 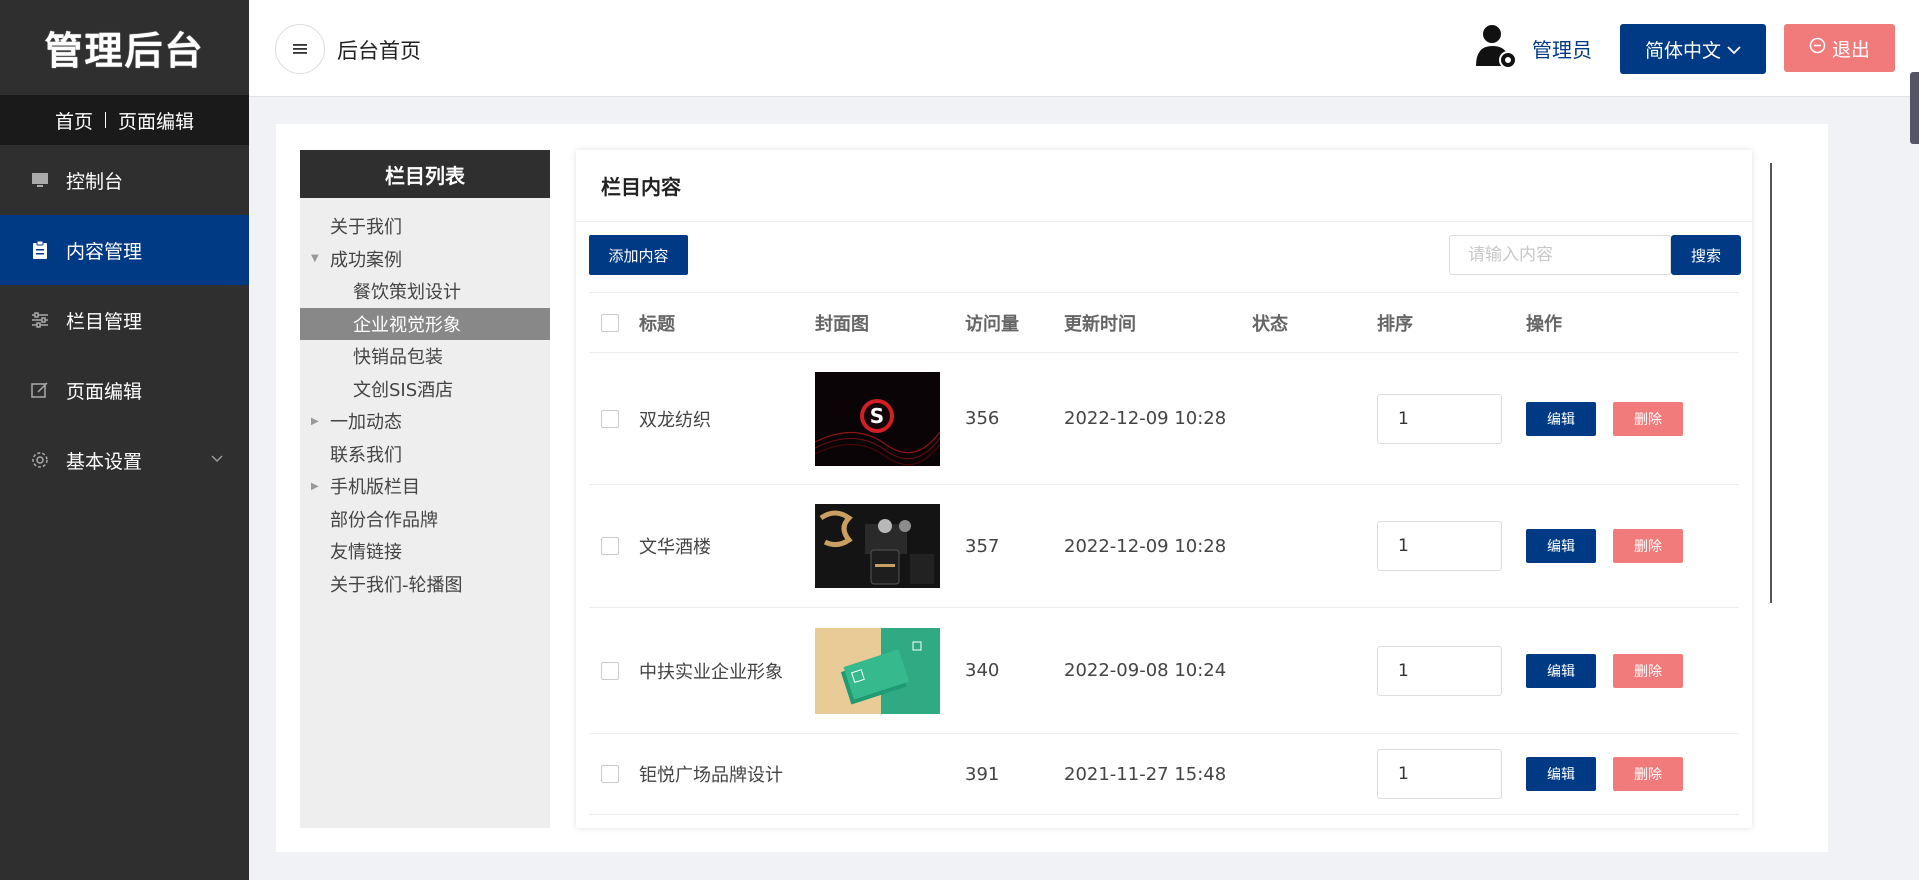 I want to click on tree-item: 餐饮策划设计, so click(x=425, y=291).